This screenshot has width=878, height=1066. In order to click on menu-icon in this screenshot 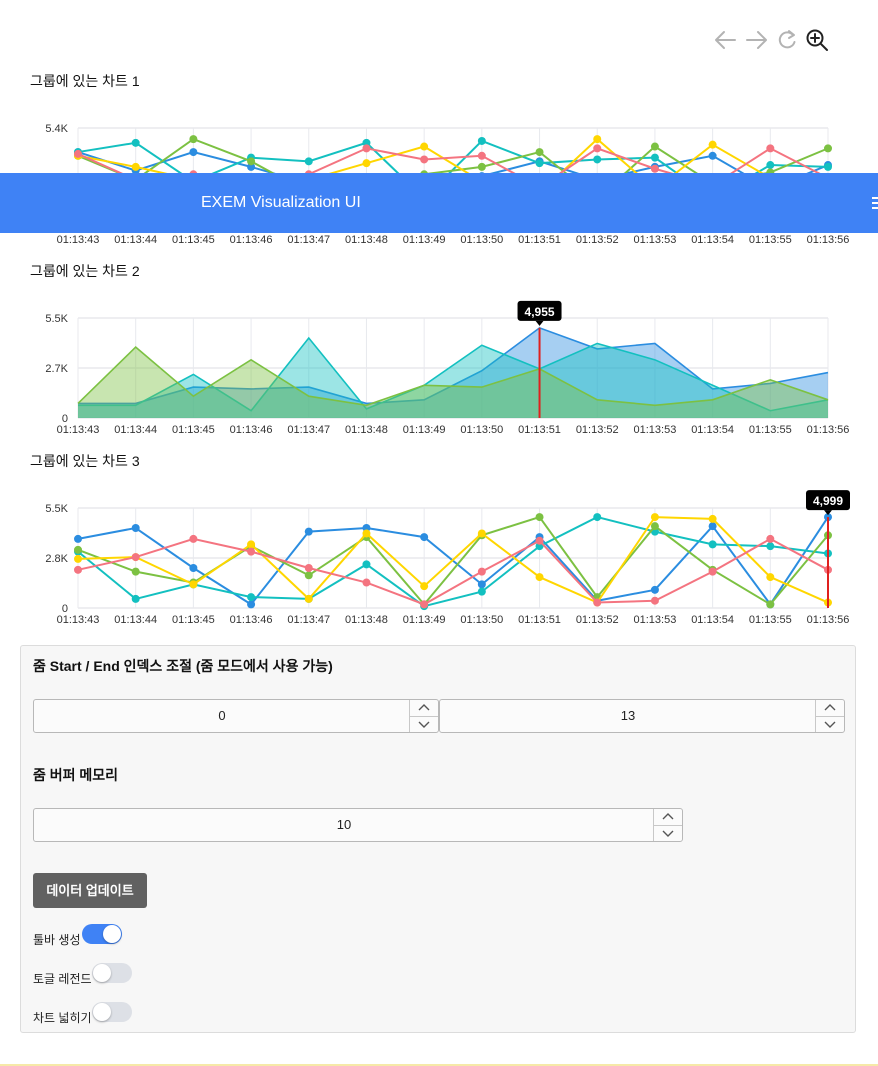, I will do `click(875, 203)`.